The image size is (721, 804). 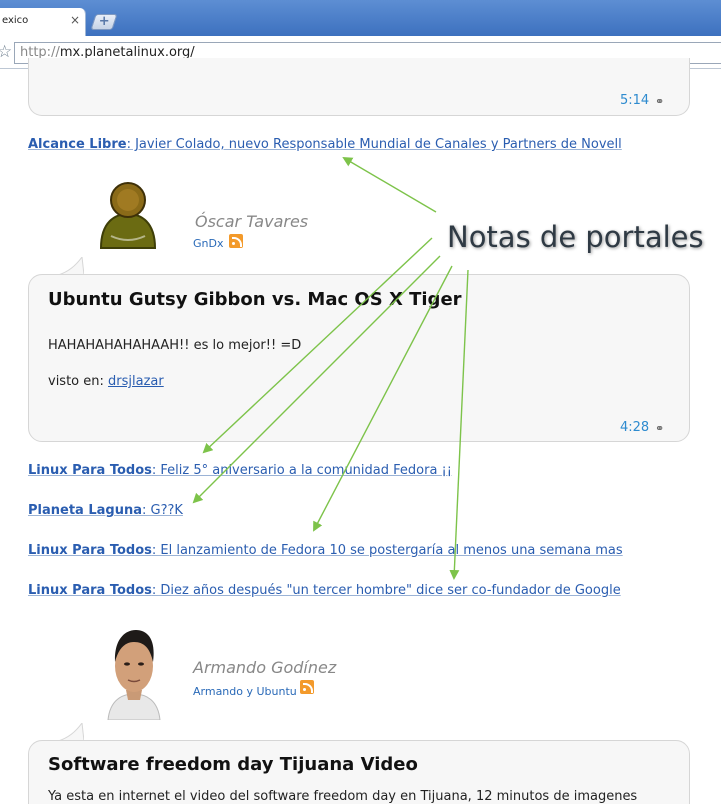 I want to click on post-title: Software freedom day Tijuana Video, so click(x=233, y=764).